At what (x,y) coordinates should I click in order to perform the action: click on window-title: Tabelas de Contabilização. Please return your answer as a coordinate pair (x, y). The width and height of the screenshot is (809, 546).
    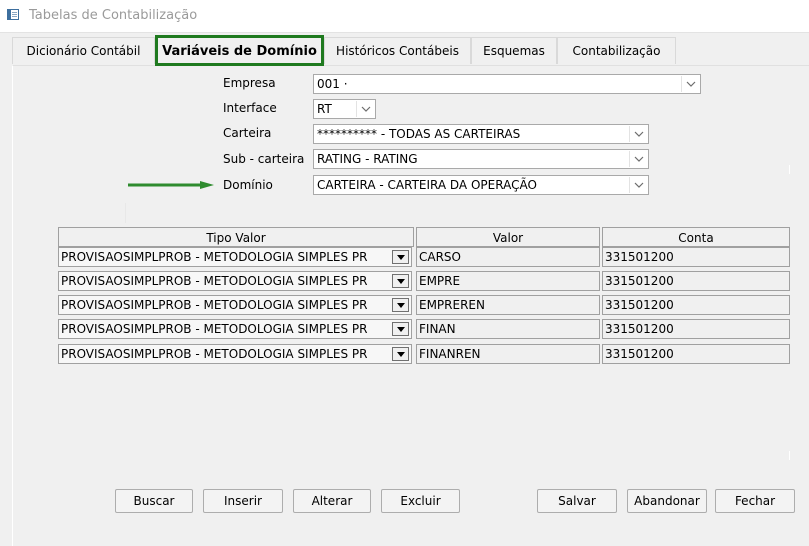
    Looking at the image, I should click on (113, 15).